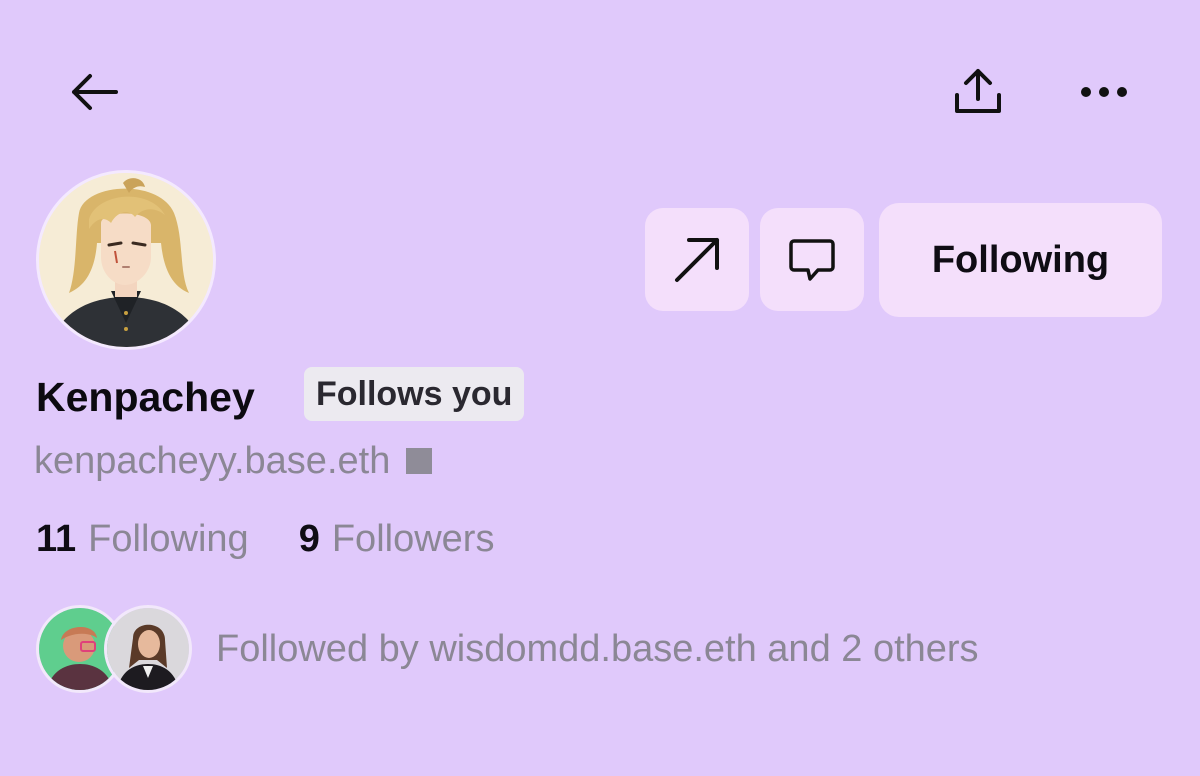  I want to click on following-label: Following, so click(168, 538).